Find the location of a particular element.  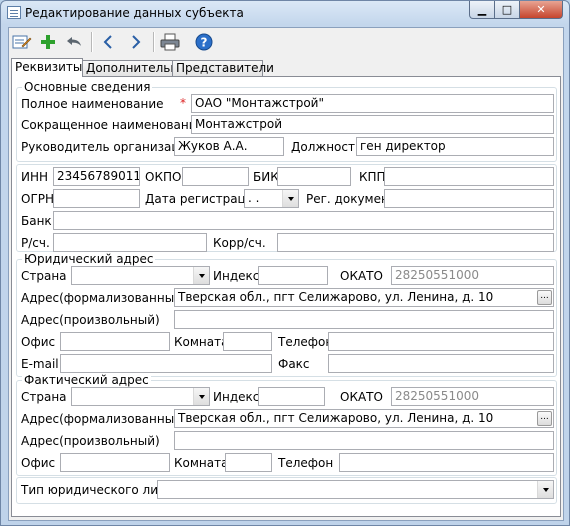

legal-room-label: Комната is located at coordinates (201, 342).